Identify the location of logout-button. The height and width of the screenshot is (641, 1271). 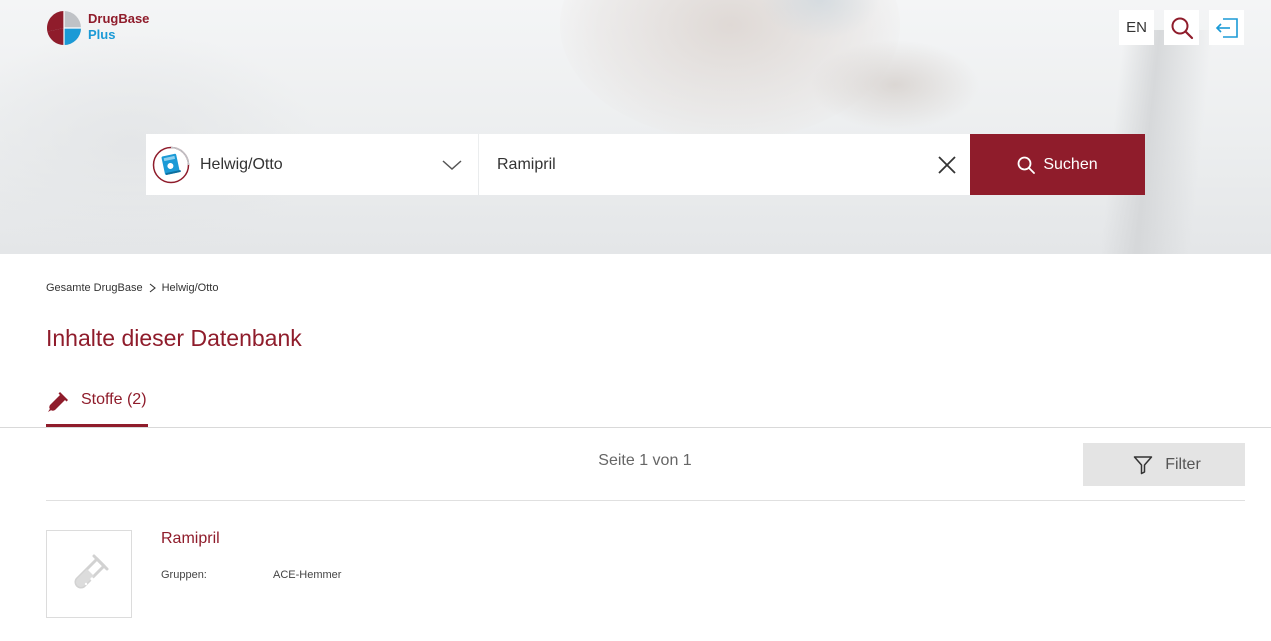
(1226, 27).